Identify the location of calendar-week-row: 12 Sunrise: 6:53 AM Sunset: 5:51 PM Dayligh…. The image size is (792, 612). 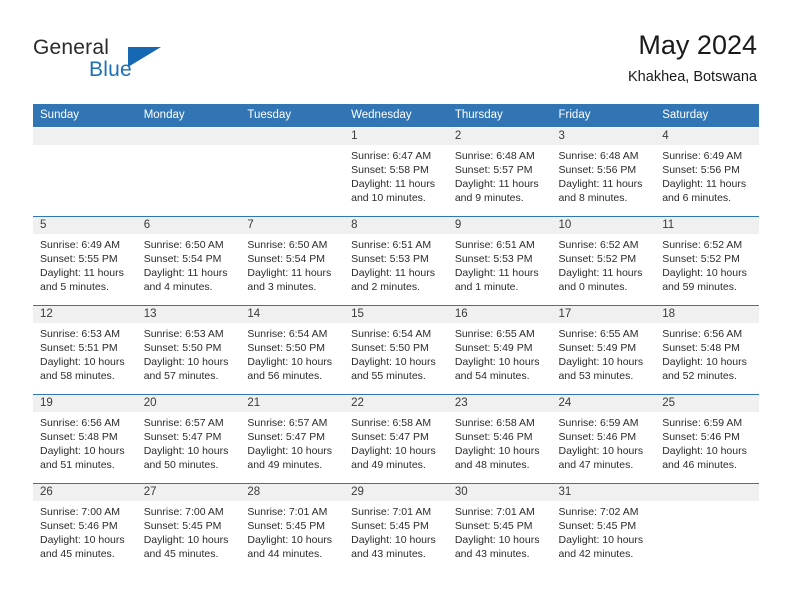
(396, 349).